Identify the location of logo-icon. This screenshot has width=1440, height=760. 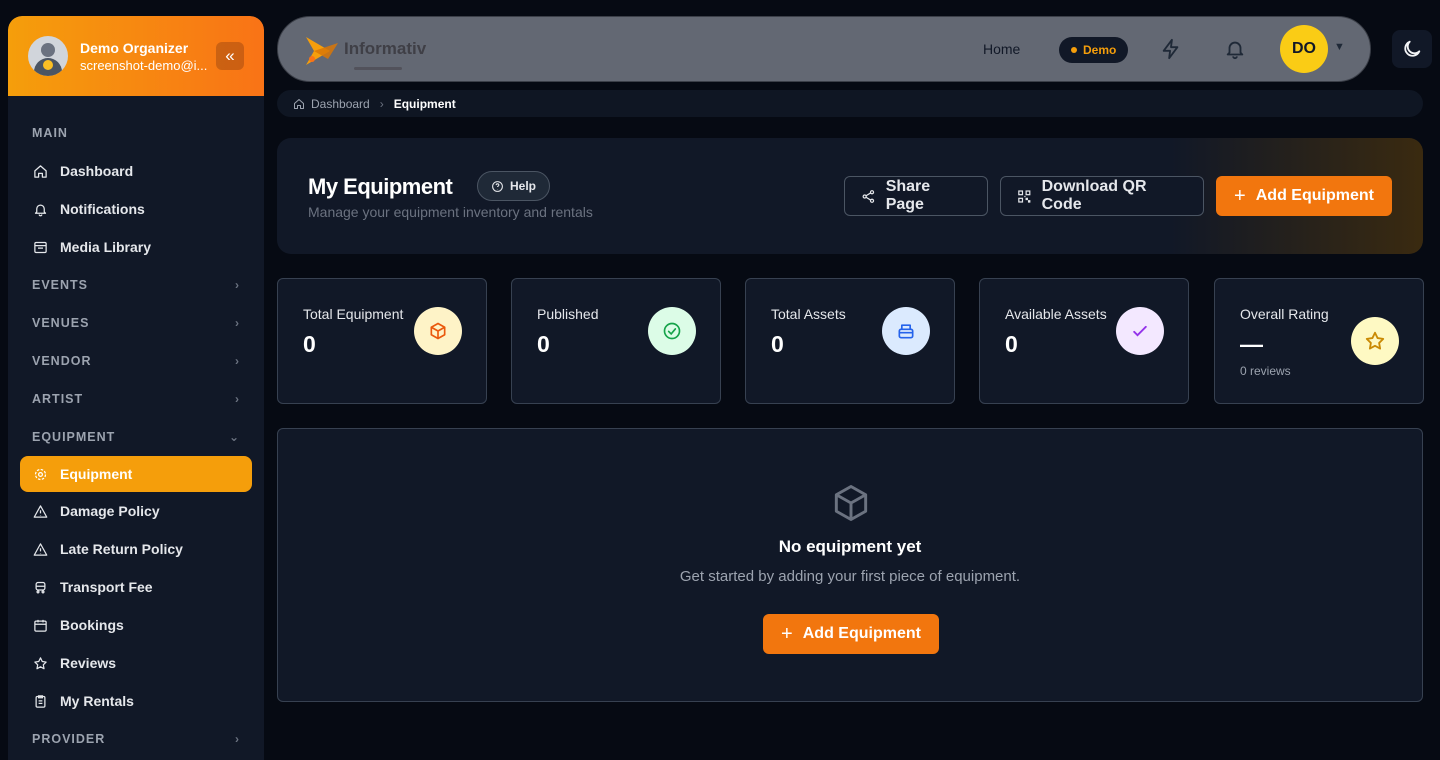
(322, 51).